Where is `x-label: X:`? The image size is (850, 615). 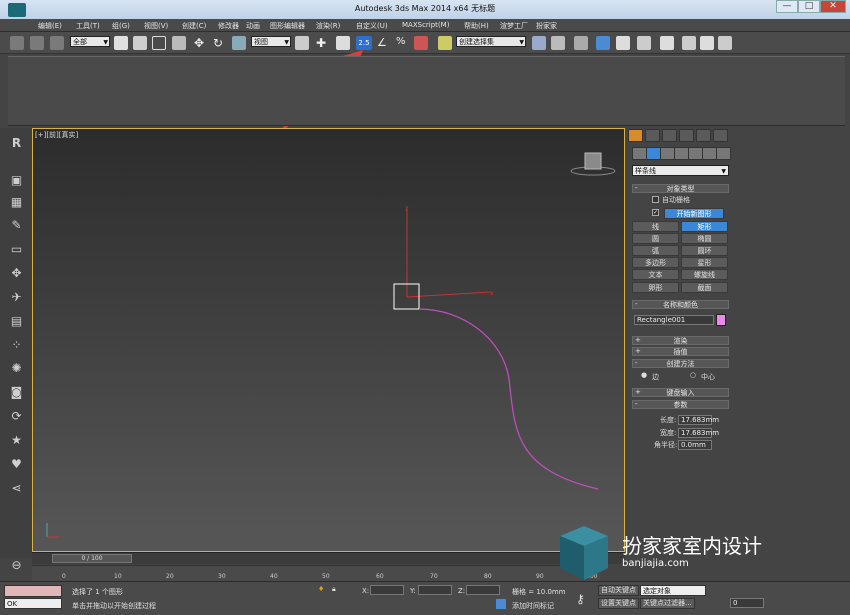 x-label: X: is located at coordinates (366, 591).